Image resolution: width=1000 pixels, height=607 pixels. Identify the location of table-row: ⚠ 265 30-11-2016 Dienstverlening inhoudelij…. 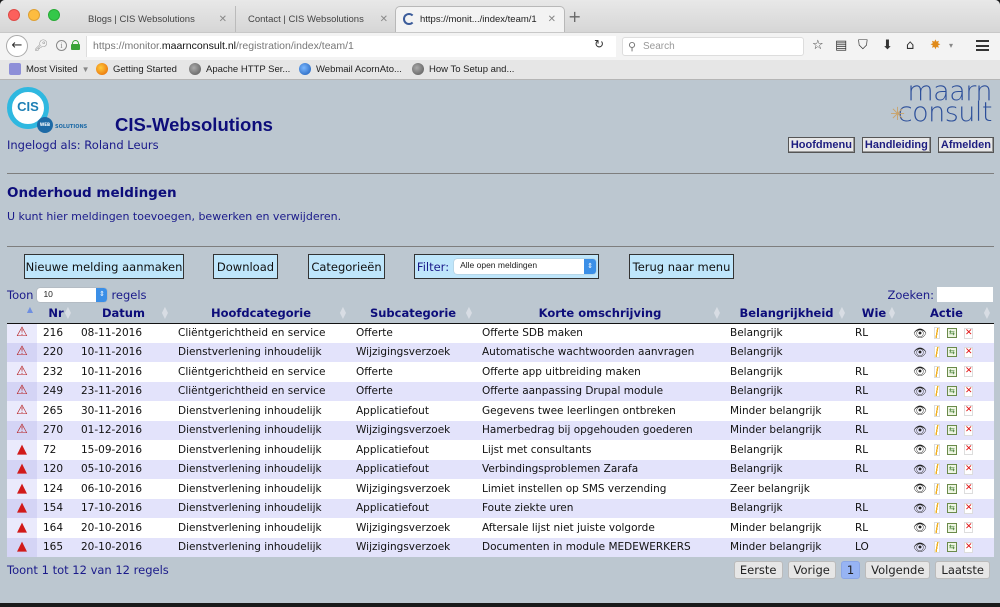
(500, 411).